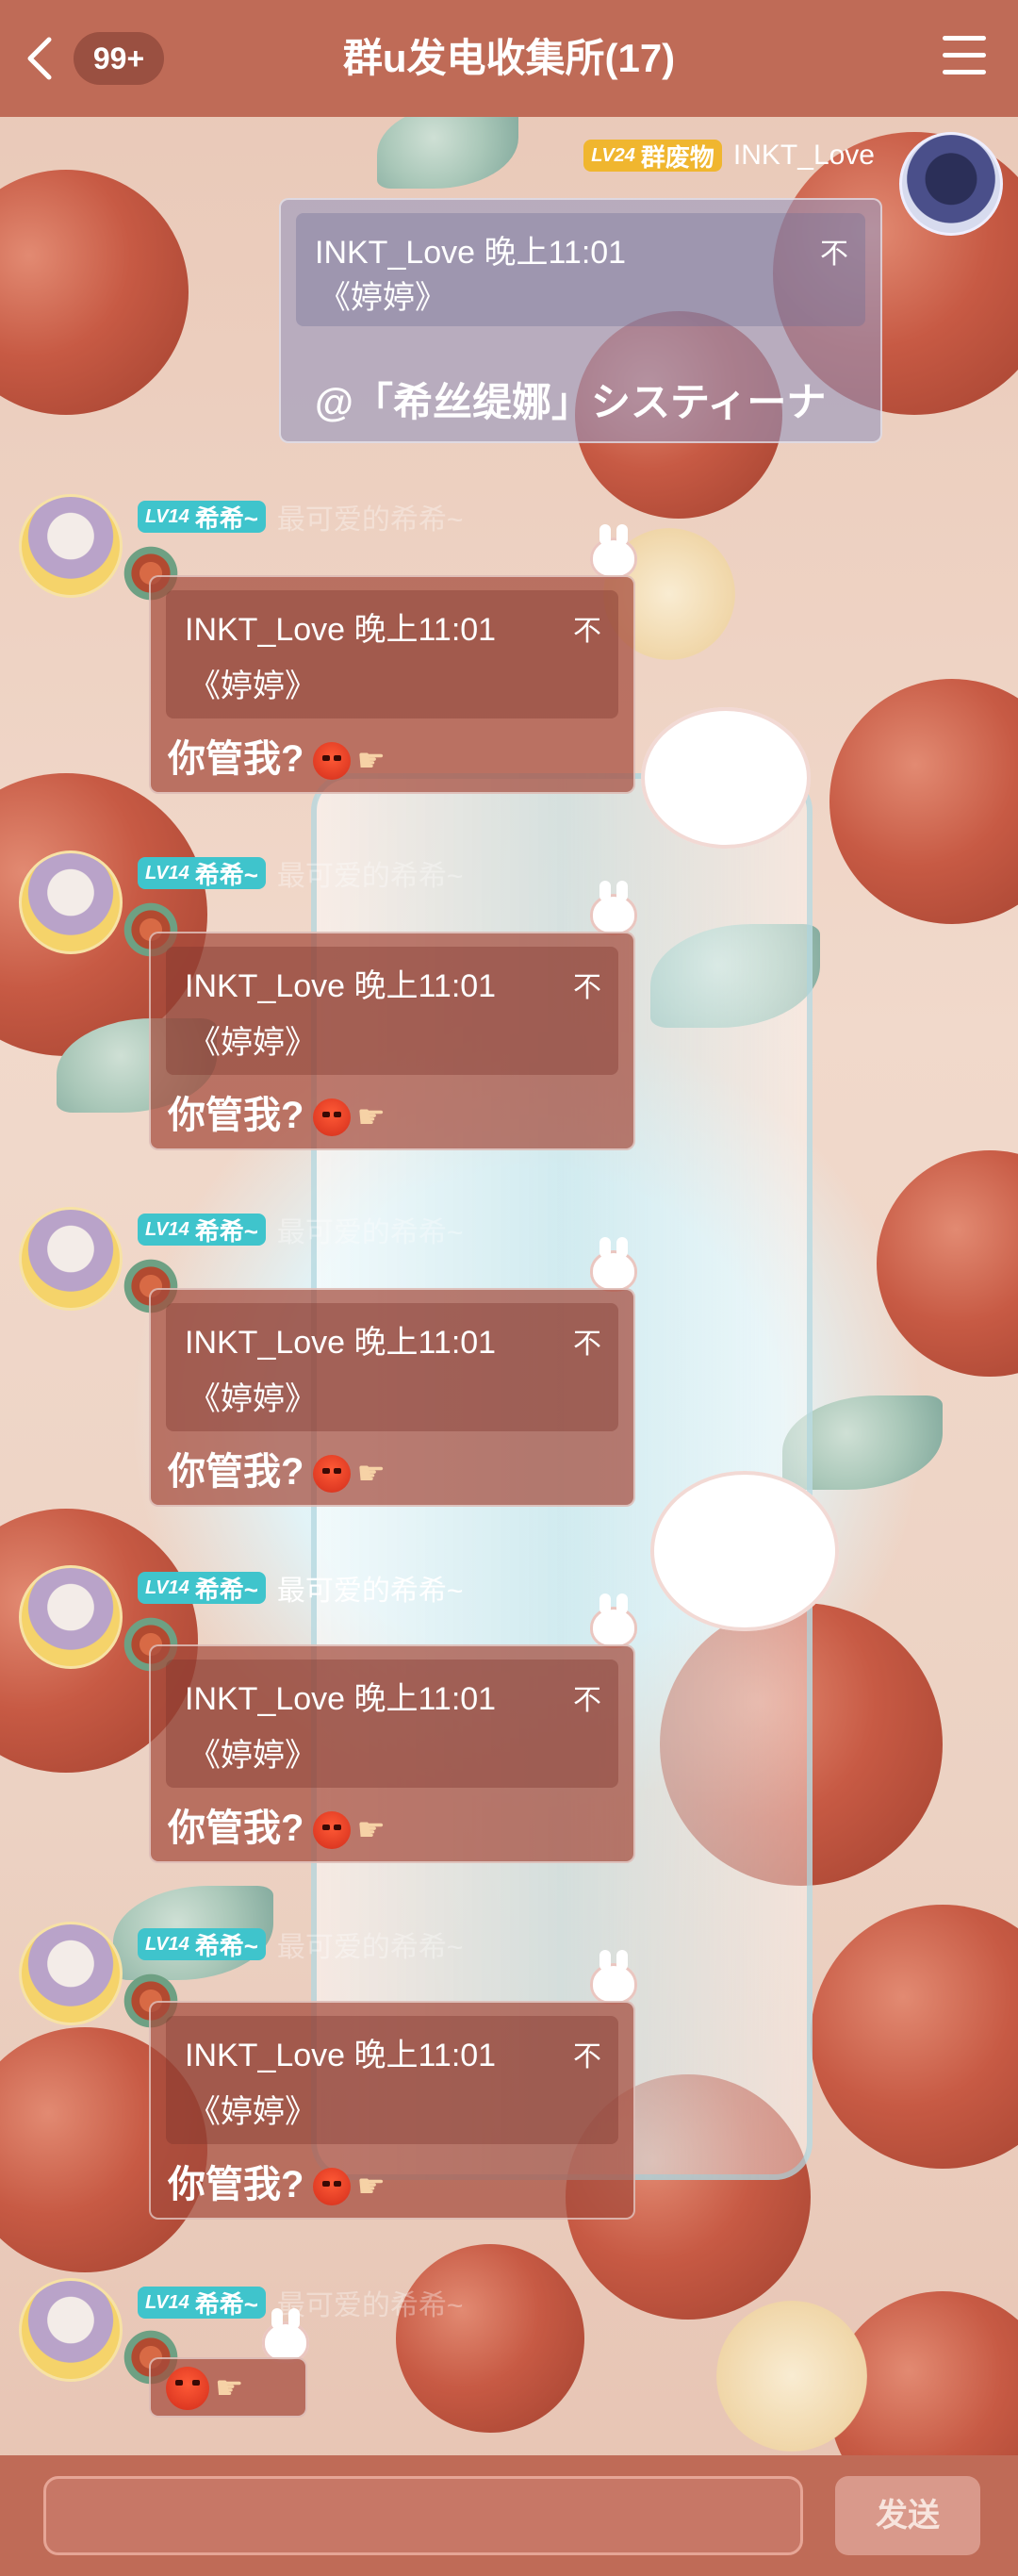 This screenshot has height=2576, width=1018. What do you see at coordinates (677, 157) in the screenshot?
I see `group-title: 群废物` at bounding box center [677, 157].